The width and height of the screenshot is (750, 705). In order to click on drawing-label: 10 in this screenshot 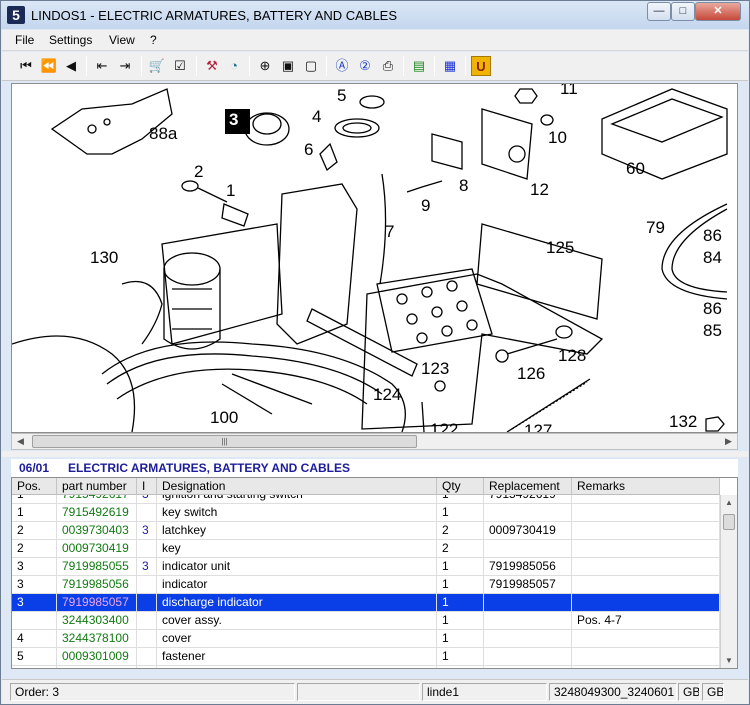, I will do `click(557, 138)`.